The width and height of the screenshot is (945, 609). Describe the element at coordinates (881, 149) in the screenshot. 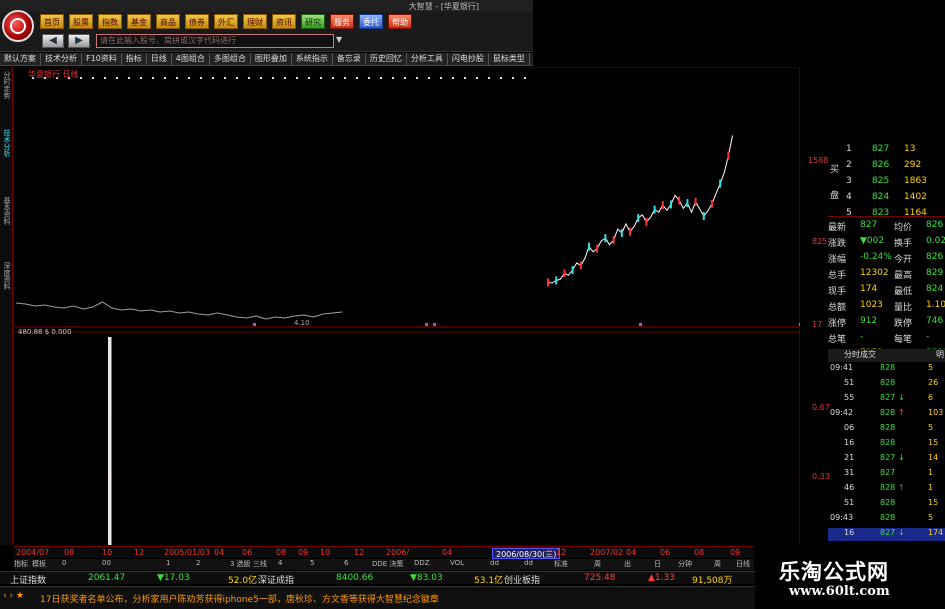

I see `order-price: 827` at that location.